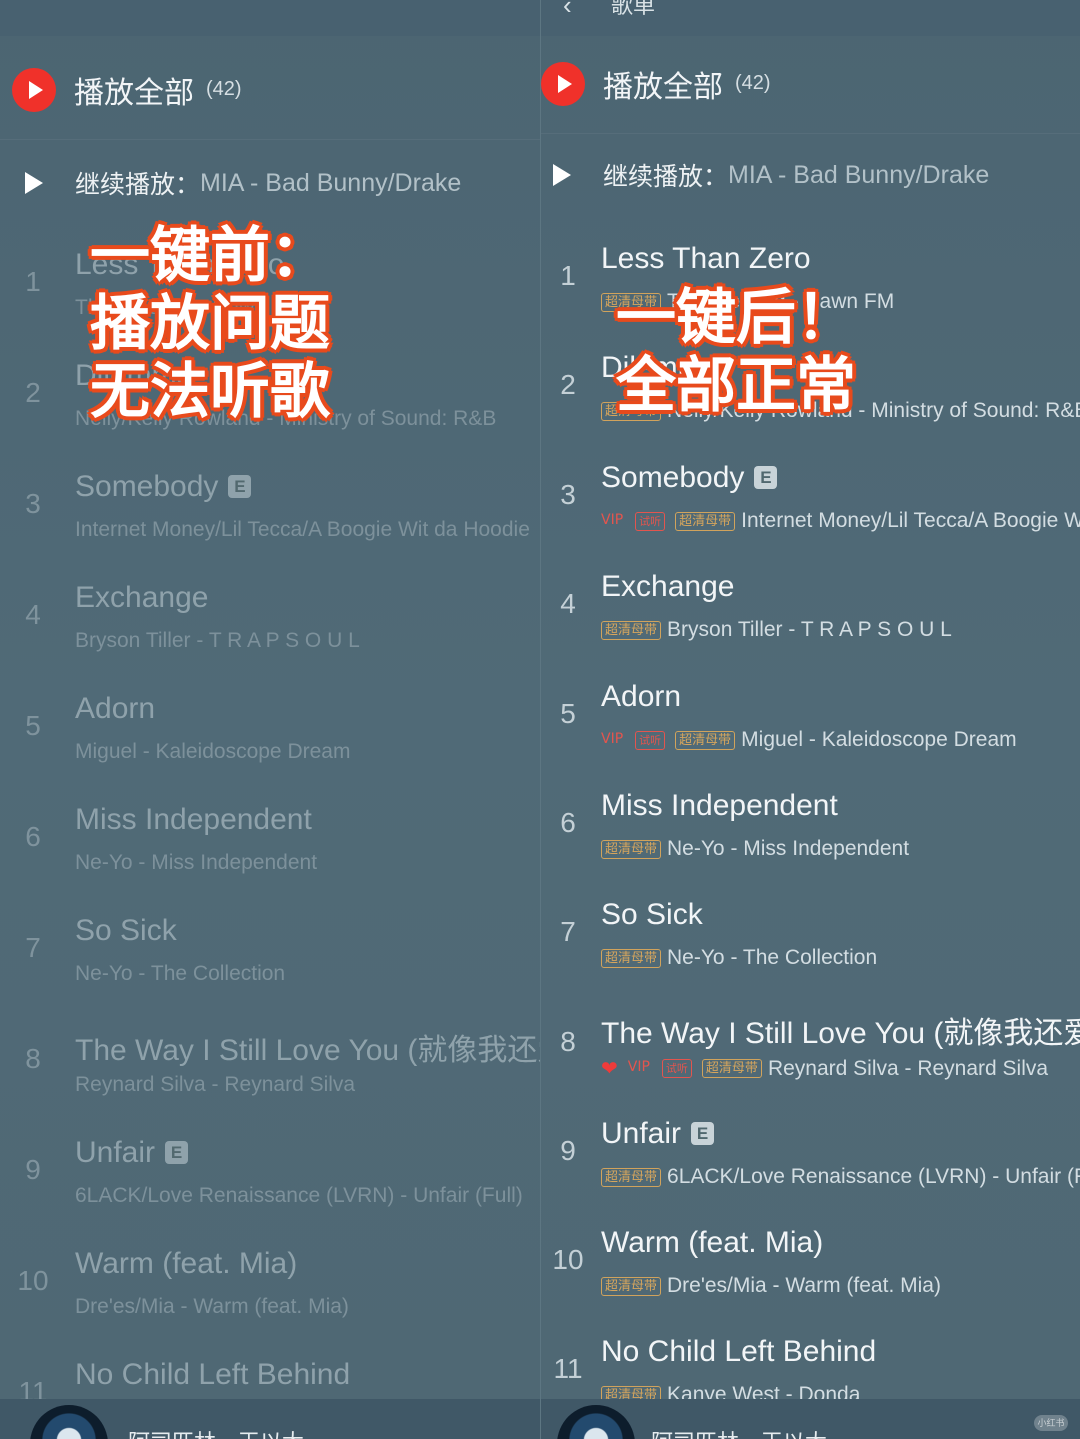 This screenshot has height=1439, width=1080. I want to click on liked-heart-icon: ❤, so click(609, 1068).